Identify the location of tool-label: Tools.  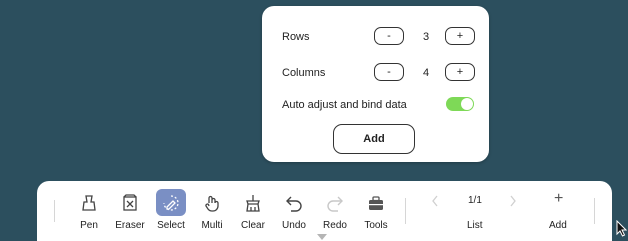
(376, 225).